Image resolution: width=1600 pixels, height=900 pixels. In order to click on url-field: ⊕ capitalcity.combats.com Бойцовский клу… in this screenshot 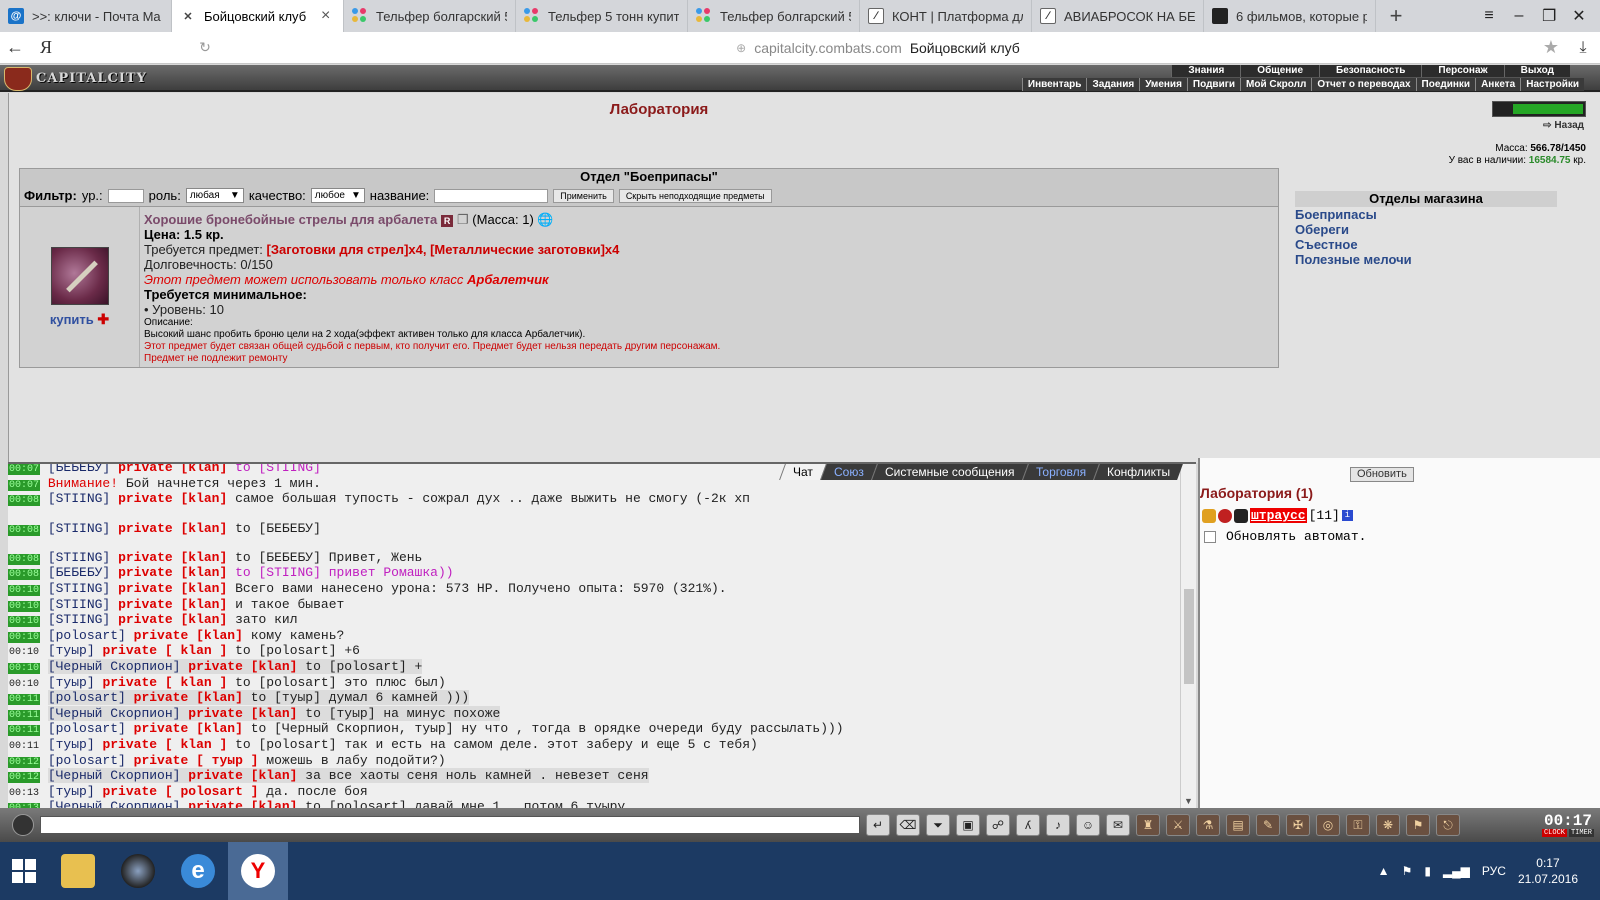, I will do `click(878, 48)`.